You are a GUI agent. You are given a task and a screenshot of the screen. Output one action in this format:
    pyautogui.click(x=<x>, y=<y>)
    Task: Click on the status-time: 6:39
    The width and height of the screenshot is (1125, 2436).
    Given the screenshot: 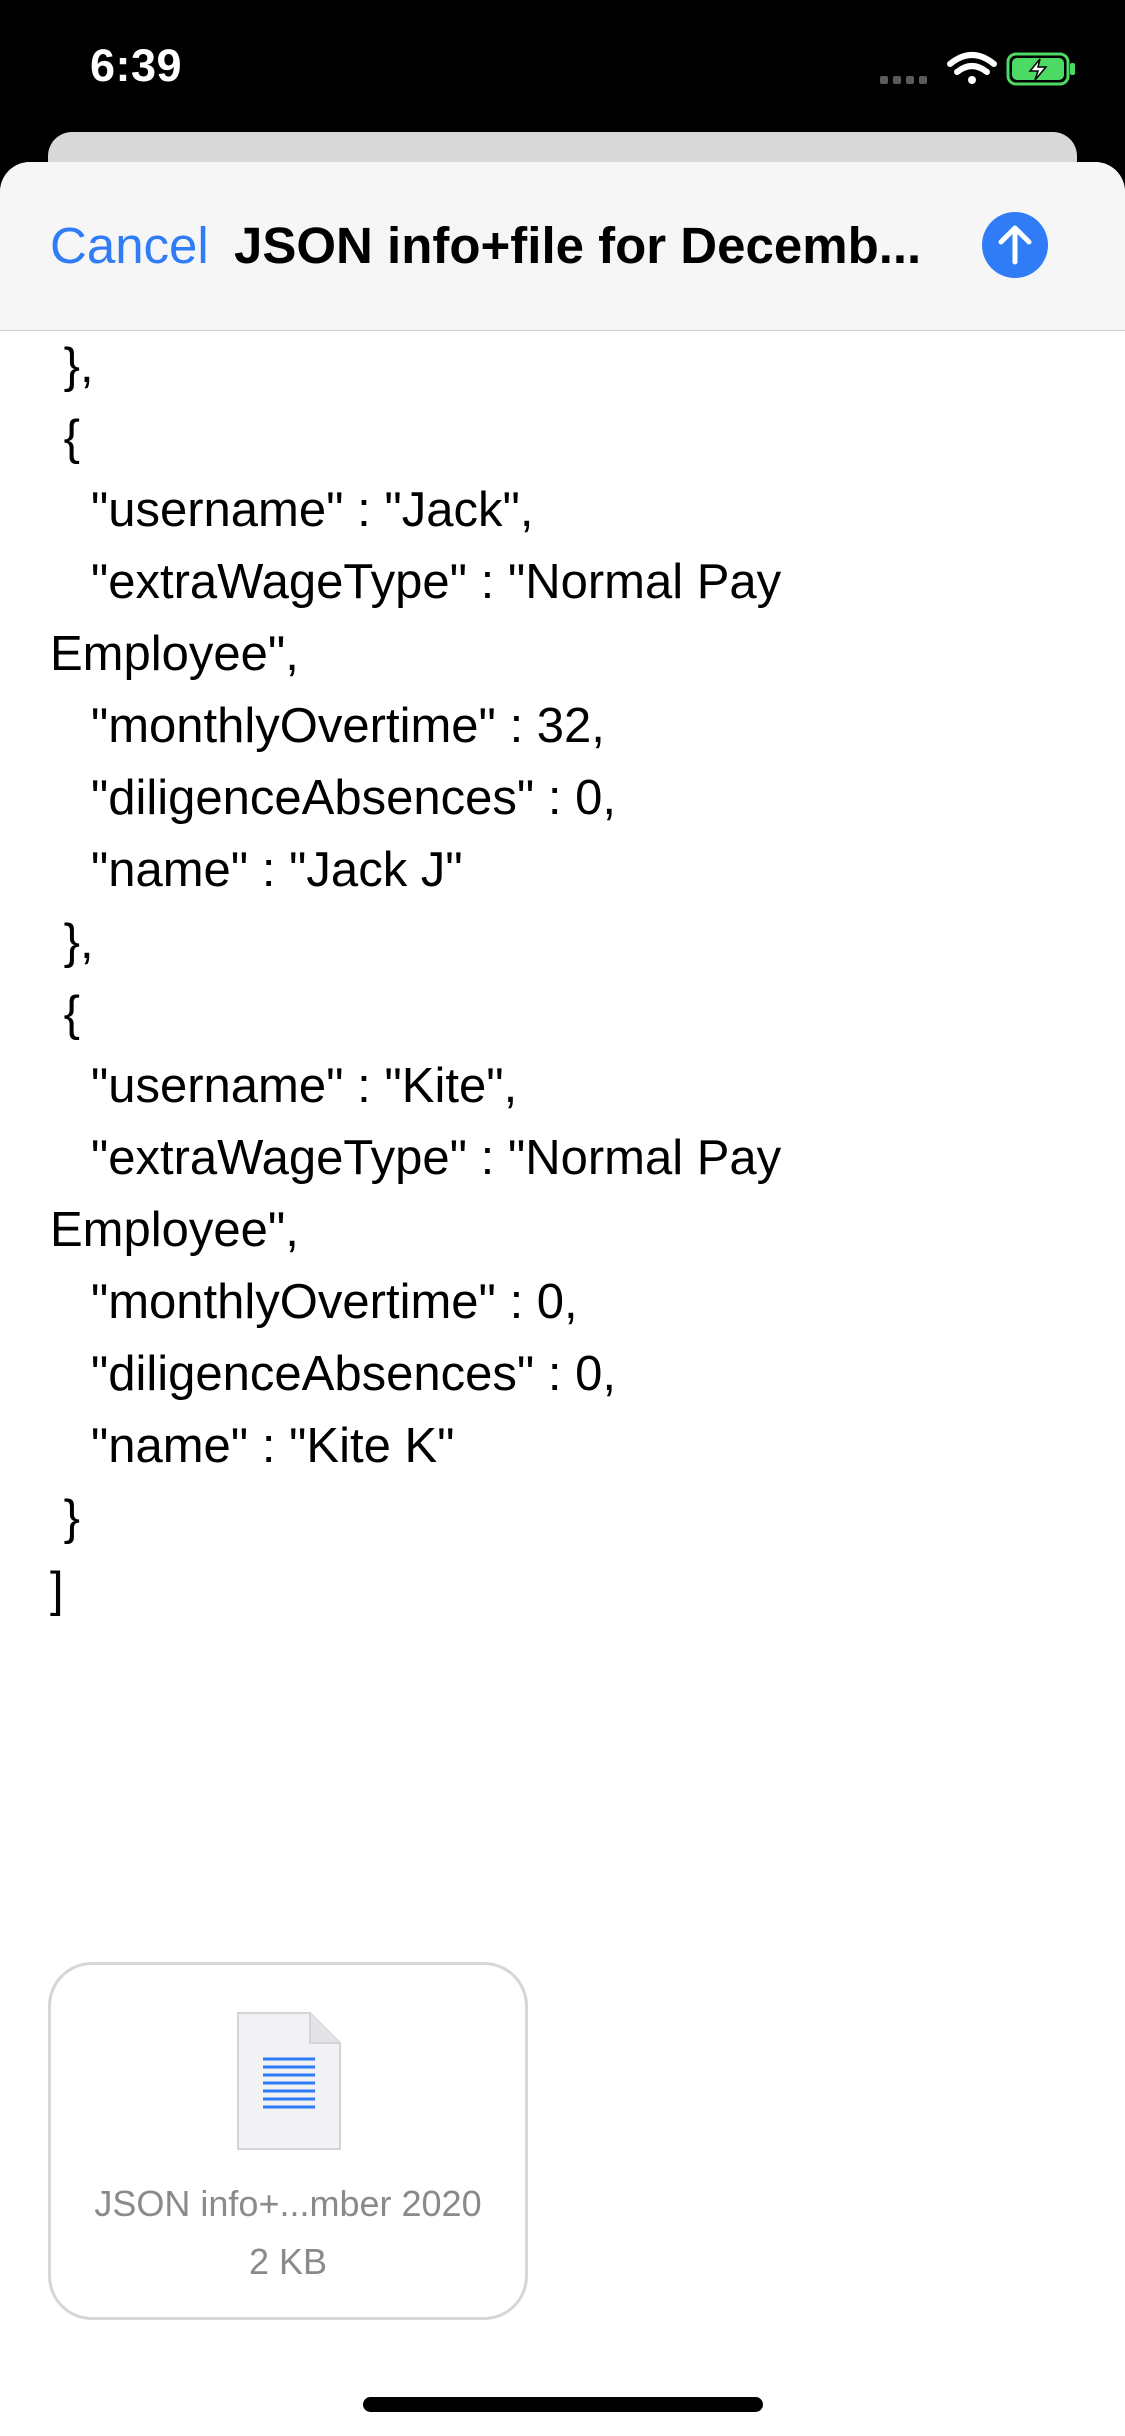 What is the action you would take?
    pyautogui.click(x=136, y=65)
    